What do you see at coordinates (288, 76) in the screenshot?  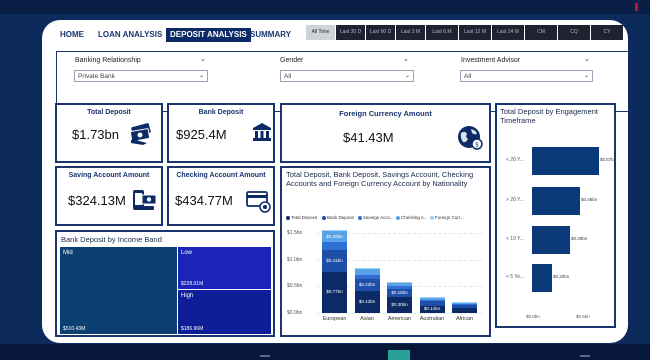 I see `gender-value: All` at bounding box center [288, 76].